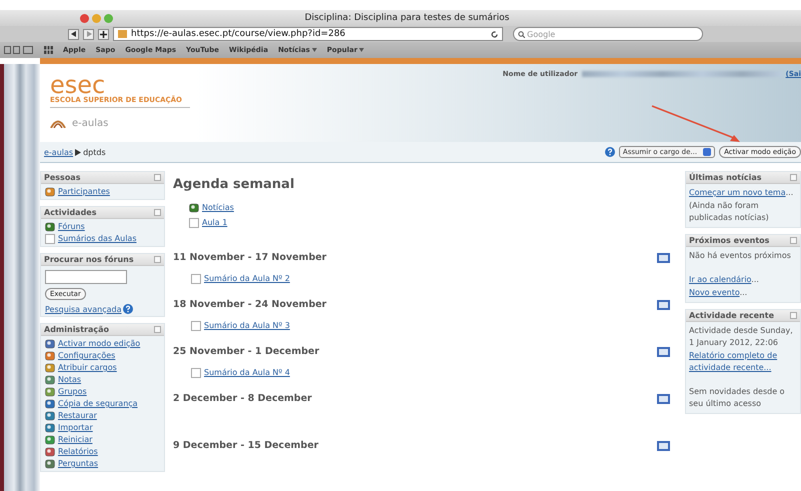  What do you see at coordinates (407, 18) in the screenshot?
I see `window-title: Disciplina: Disciplina para testes de sumários` at bounding box center [407, 18].